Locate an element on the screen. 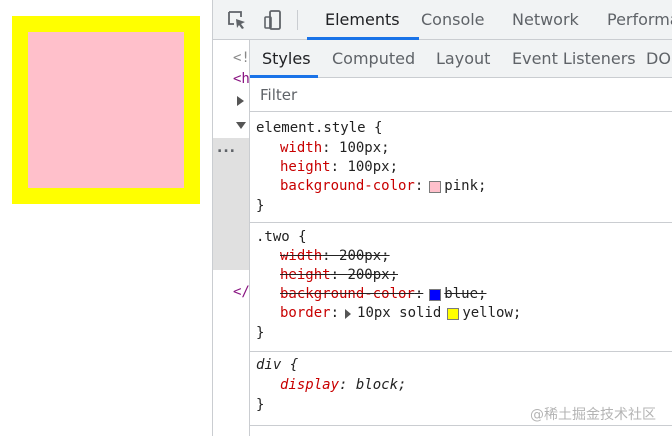 The width and height of the screenshot is (672, 436). collapse-node-icon is located at coordinates (241, 125).